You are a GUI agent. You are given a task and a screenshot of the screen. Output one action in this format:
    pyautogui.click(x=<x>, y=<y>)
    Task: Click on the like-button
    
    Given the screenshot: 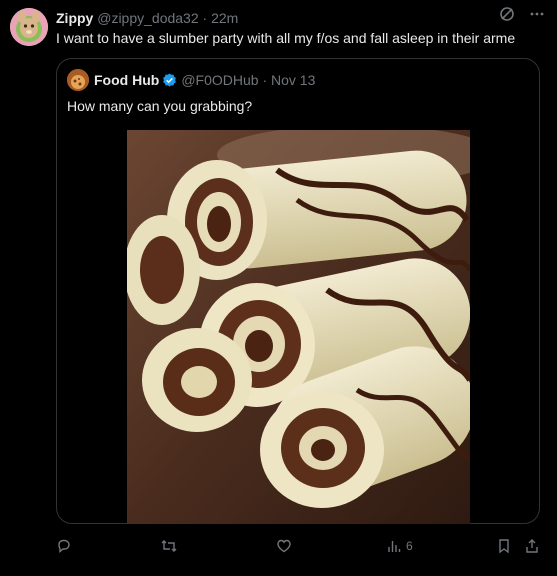 What is the action you would take?
    pyautogui.click(x=284, y=546)
    